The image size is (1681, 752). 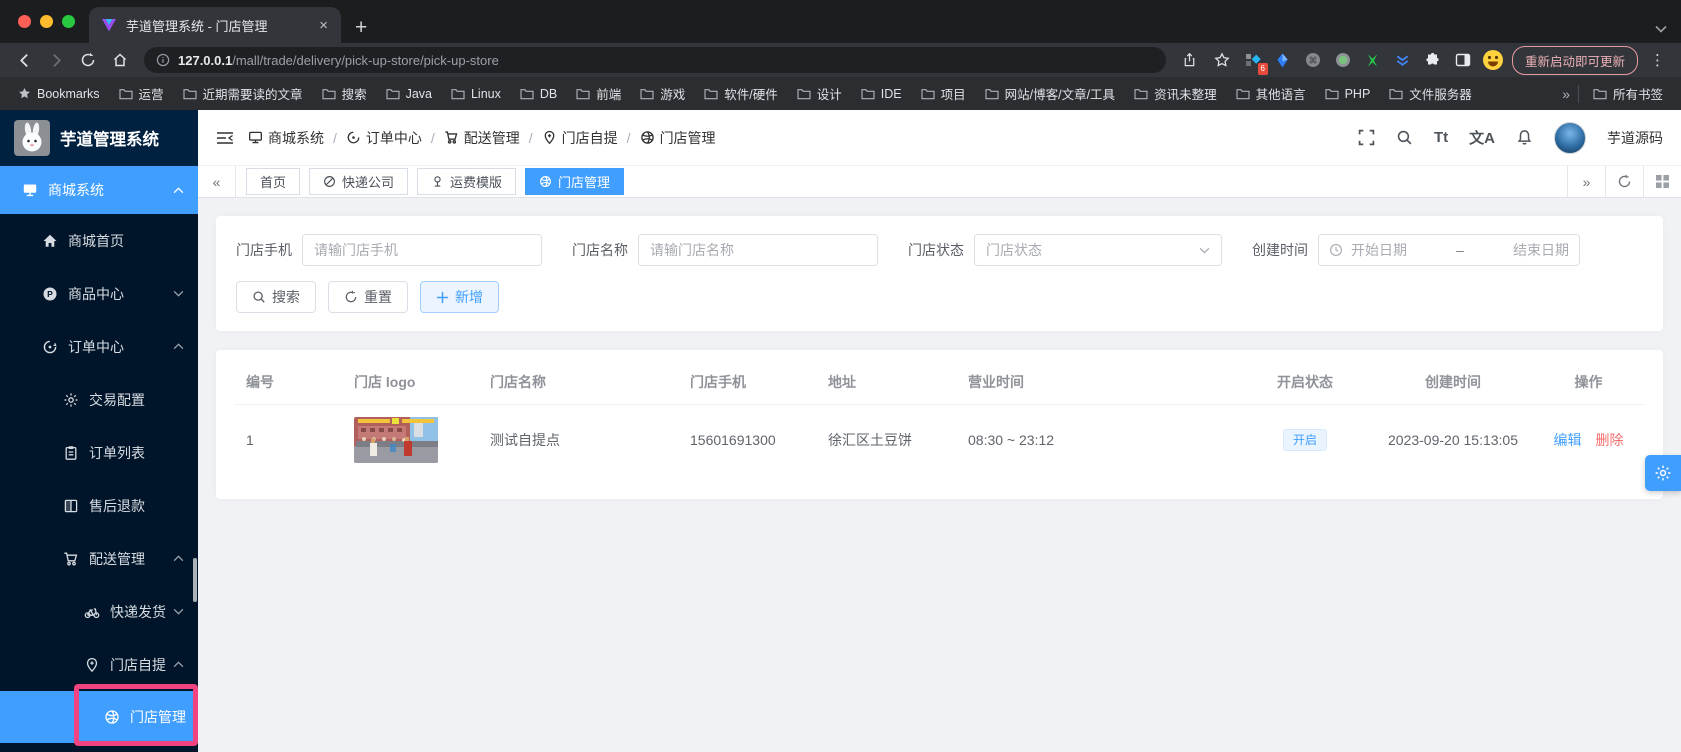 I want to click on tag-freight-template: 运费模版, so click(x=467, y=181).